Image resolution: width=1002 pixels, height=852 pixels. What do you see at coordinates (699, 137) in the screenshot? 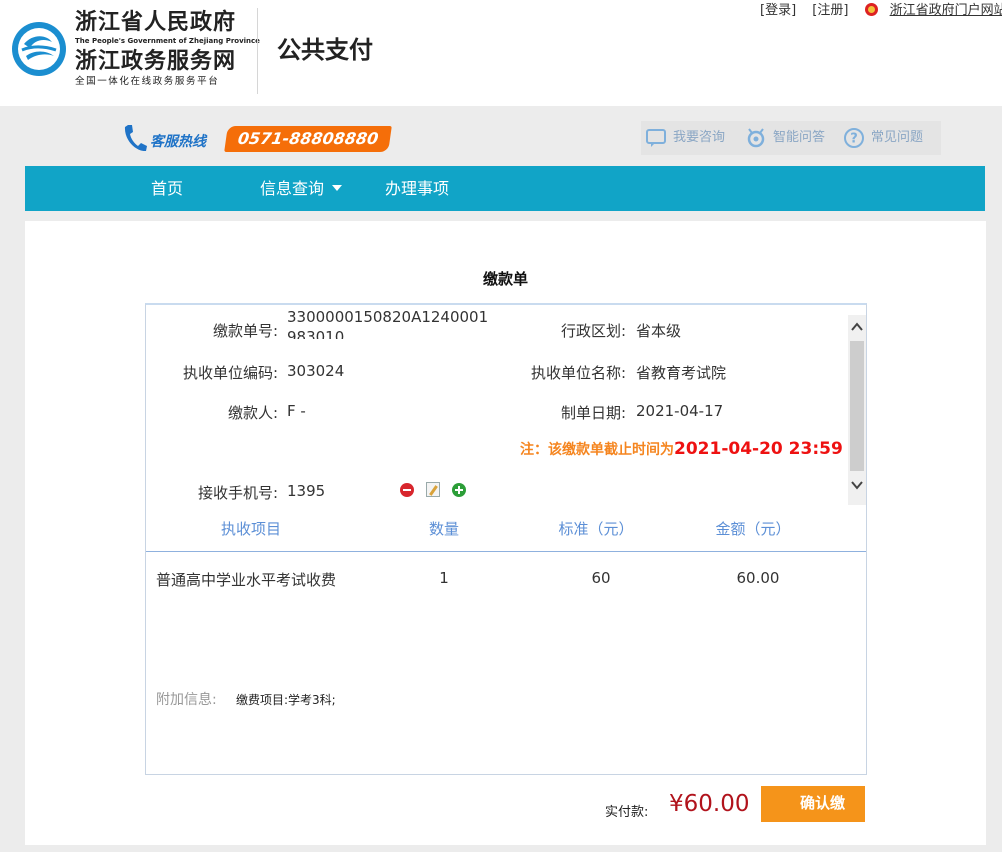
I see `consult-label: 我要咨询` at bounding box center [699, 137].